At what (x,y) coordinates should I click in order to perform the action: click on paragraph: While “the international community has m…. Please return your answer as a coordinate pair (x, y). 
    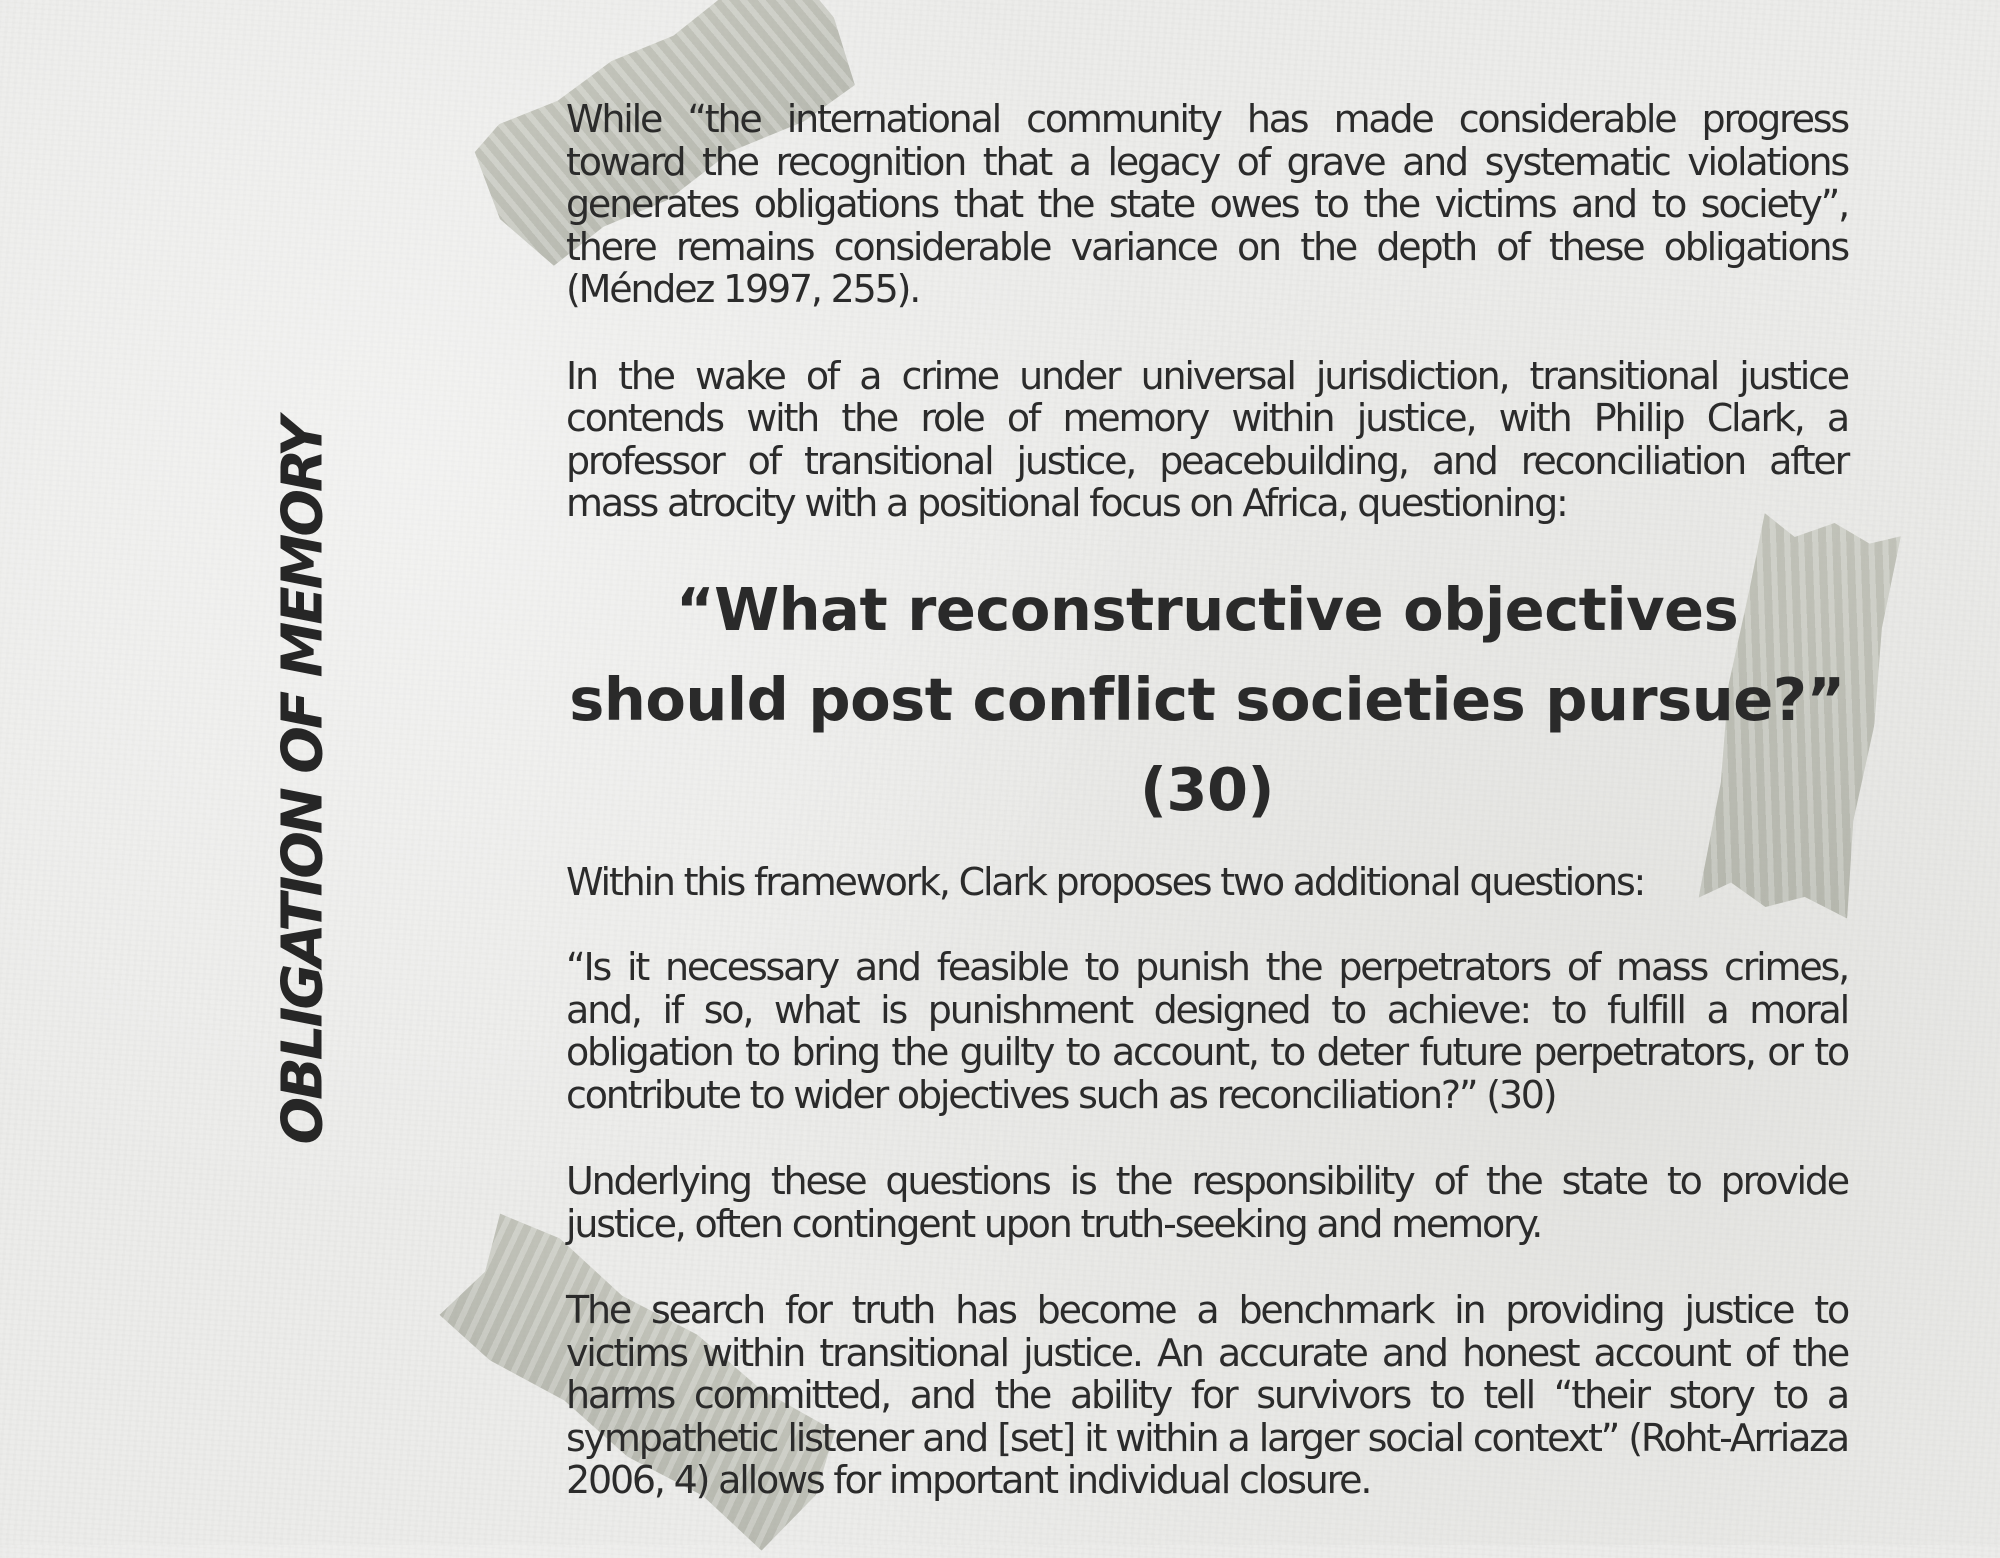
    Looking at the image, I should click on (1208, 204).